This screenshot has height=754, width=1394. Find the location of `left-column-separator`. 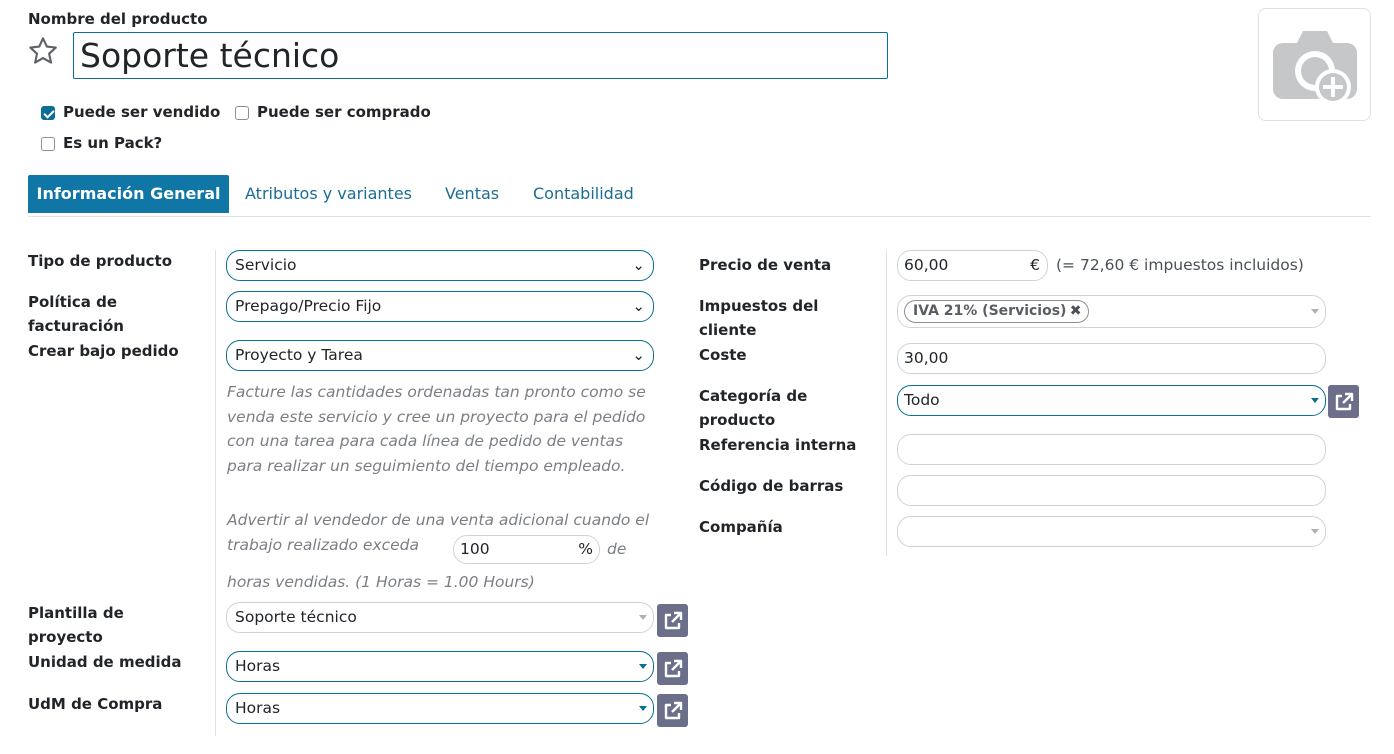

left-column-separator is located at coordinates (215, 493).